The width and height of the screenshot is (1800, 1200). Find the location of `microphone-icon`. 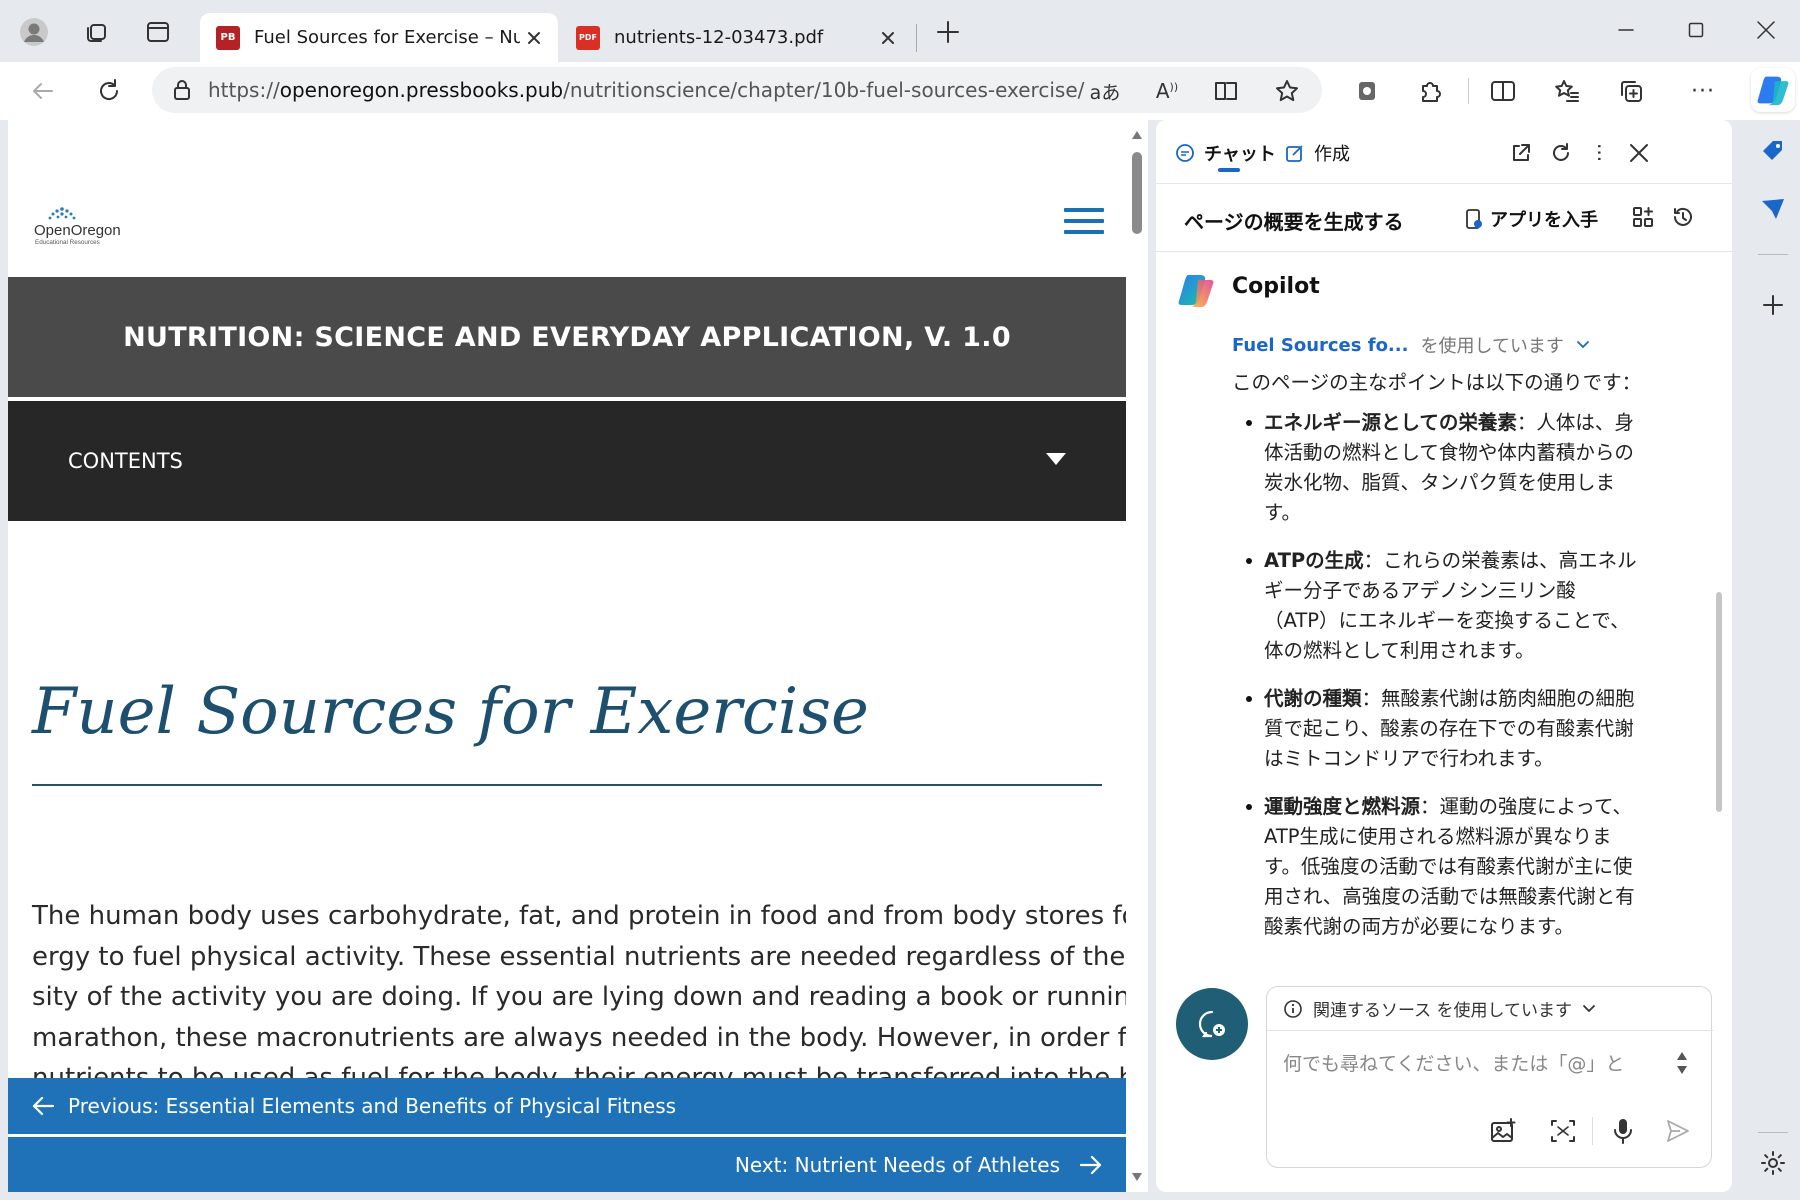

microphone-icon is located at coordinates (1623, 1131).